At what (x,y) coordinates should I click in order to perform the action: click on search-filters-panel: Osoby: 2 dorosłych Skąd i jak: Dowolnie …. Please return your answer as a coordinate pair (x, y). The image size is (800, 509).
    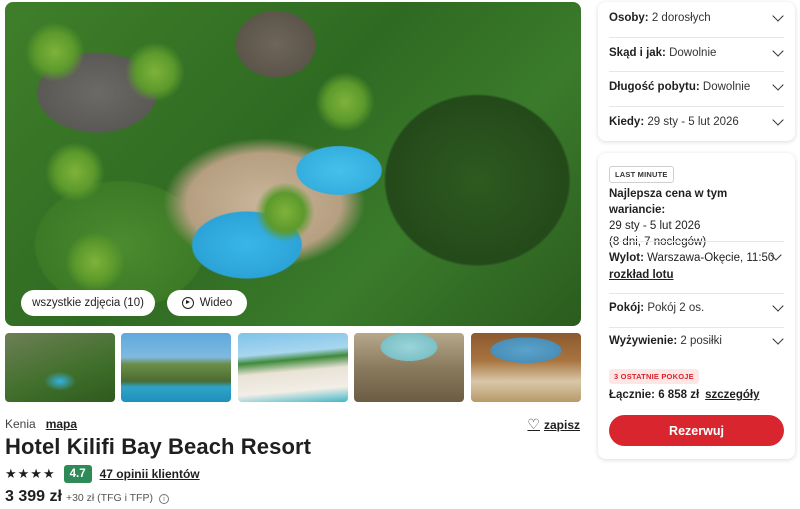
    Looking at the image, I should click on (696, 71).